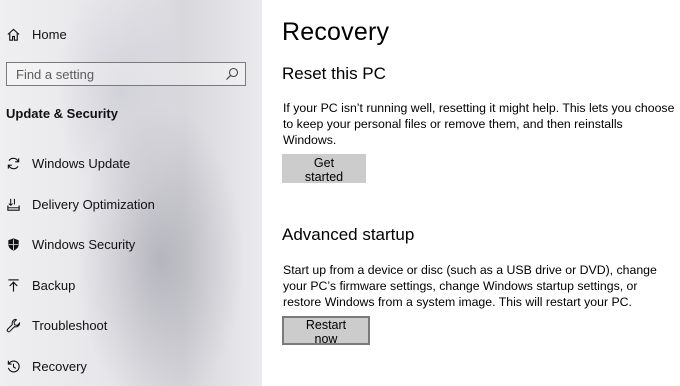  I want to click on section-title: Update & Security, so click(62, 113).